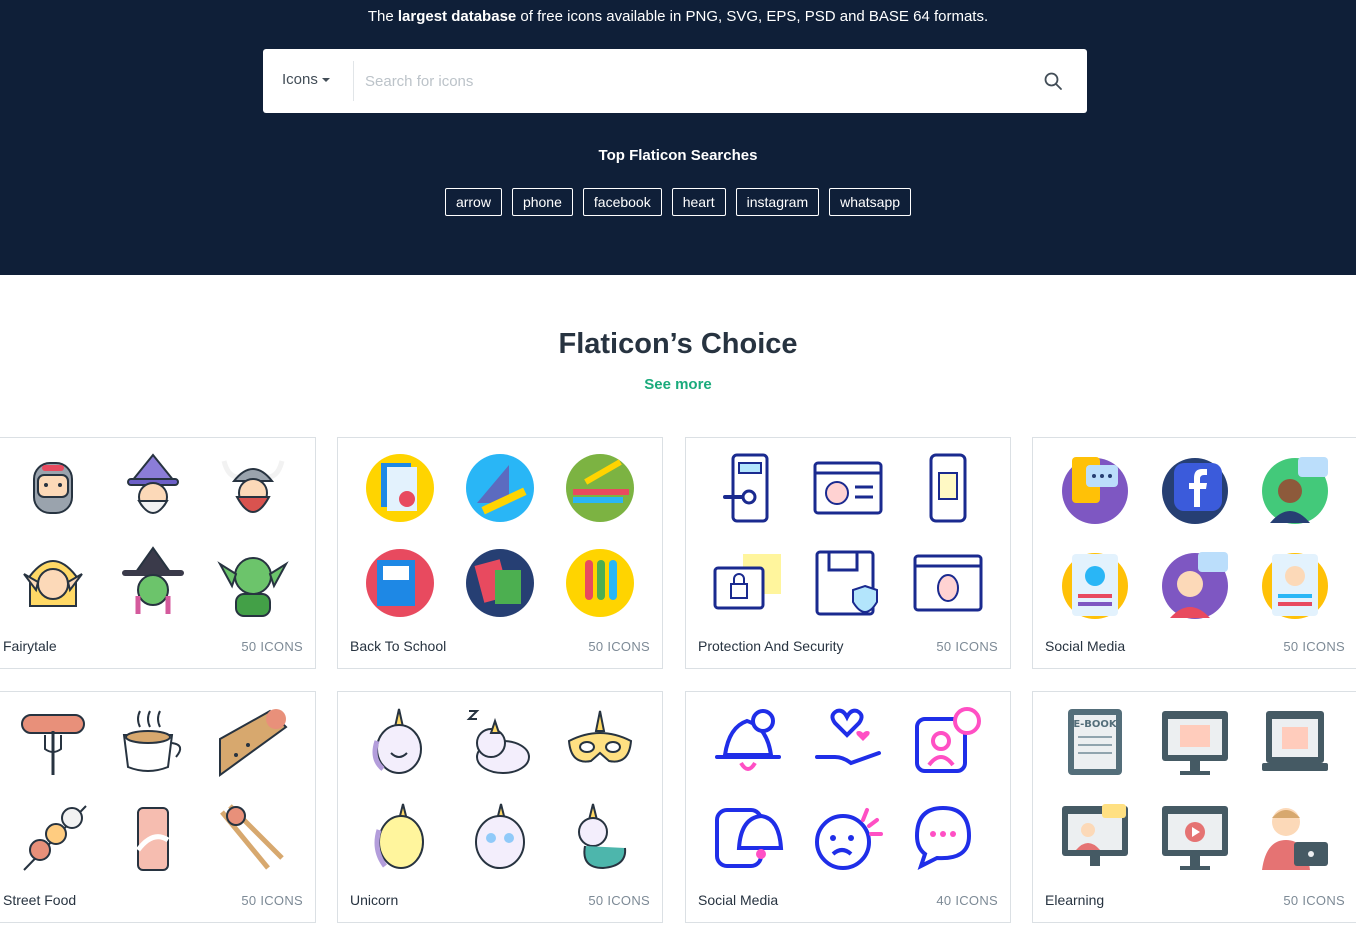 Image resolution: width=1356 pixels, height=935 pixels. What do you see at coordinates (300, 79) in the screenshot?
I see `search-type-label: Icons` at bounding box center [300, 79].